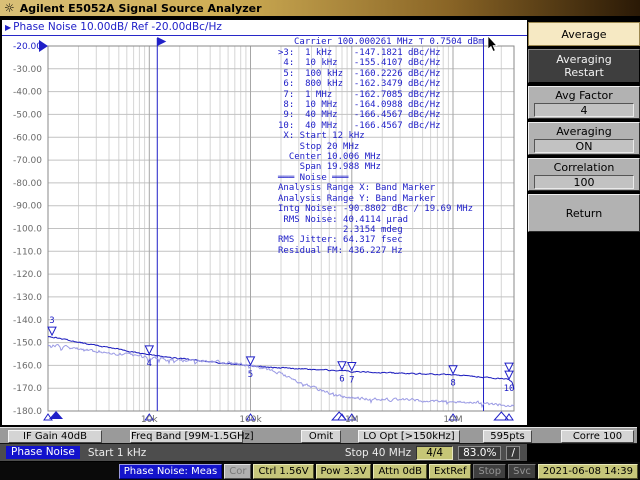  Describe the element at coordinates (341, 380) in the screenshot. I see `svg-text: 6` at that location.